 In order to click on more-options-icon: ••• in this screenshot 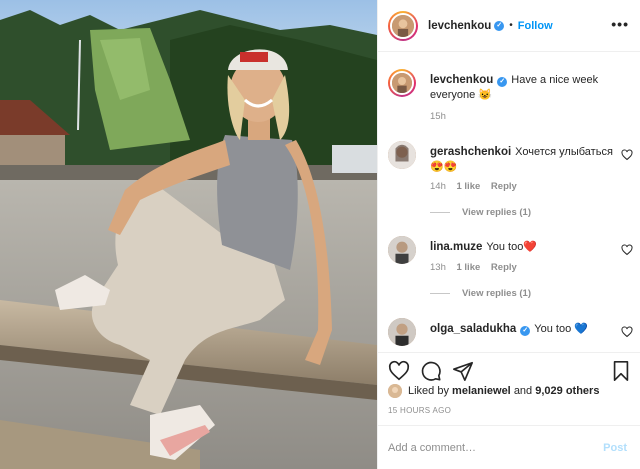, I will do `click(620, 24)`.